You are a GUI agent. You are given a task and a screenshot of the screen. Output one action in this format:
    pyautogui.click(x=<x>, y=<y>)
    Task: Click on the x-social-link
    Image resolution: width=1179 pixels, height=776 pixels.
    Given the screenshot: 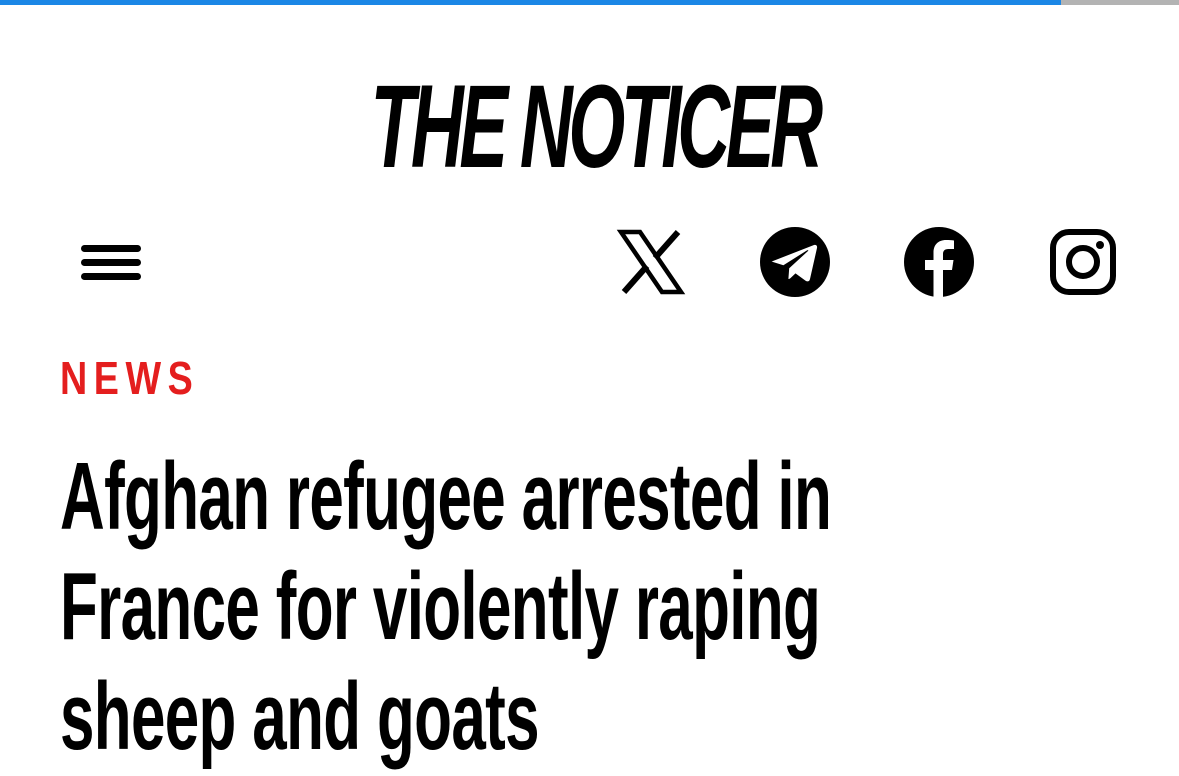 What is the action you would take?
    pyautogui.click(x=651, y=262)
    